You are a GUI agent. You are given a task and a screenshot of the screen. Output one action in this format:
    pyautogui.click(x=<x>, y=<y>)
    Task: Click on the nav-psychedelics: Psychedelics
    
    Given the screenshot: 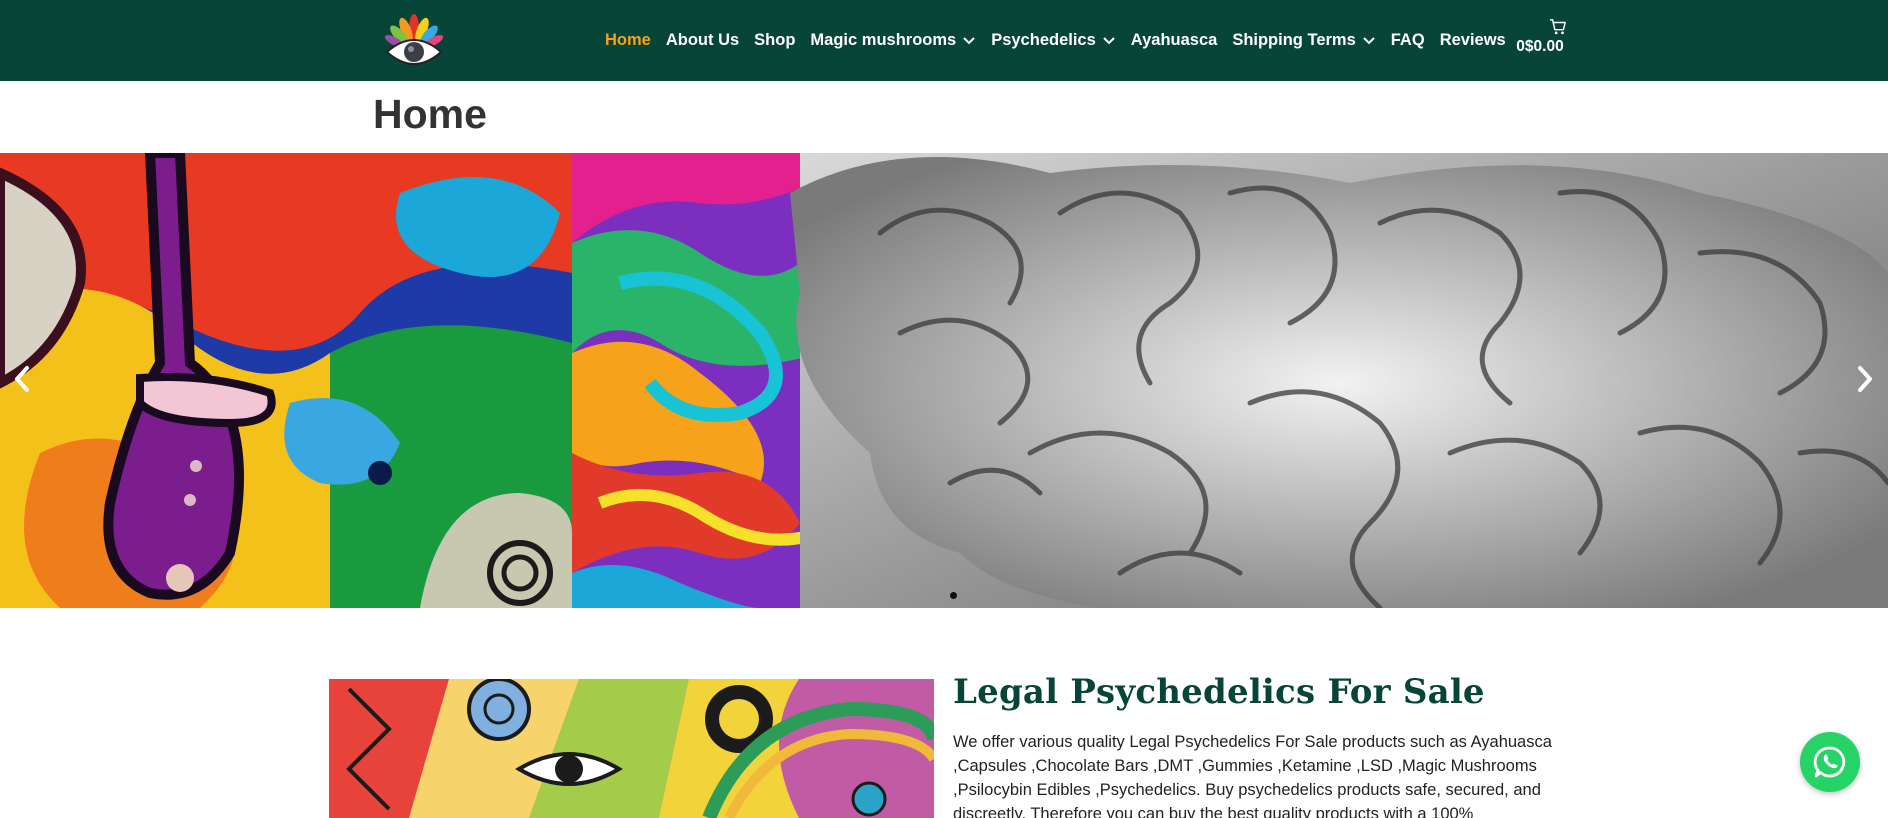 What is the action you would take?
    pyautogui.click(x=1053, y=40)
    